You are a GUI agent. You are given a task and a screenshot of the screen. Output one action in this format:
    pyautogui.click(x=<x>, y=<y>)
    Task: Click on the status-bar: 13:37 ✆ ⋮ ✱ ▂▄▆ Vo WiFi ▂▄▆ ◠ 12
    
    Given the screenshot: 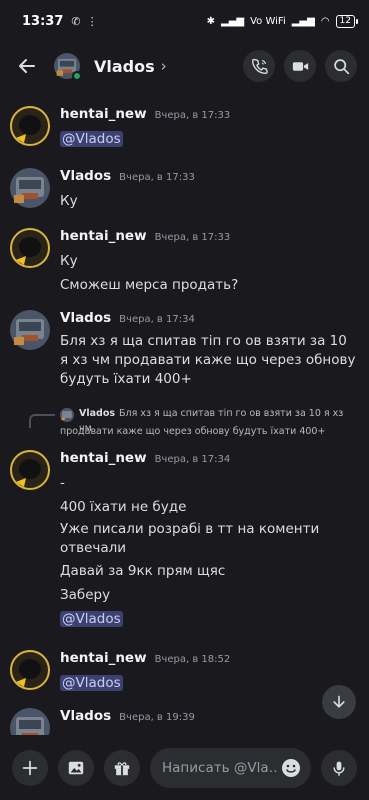 What is the action you would take?
    pyautogui.click(x=184, y=21)
    